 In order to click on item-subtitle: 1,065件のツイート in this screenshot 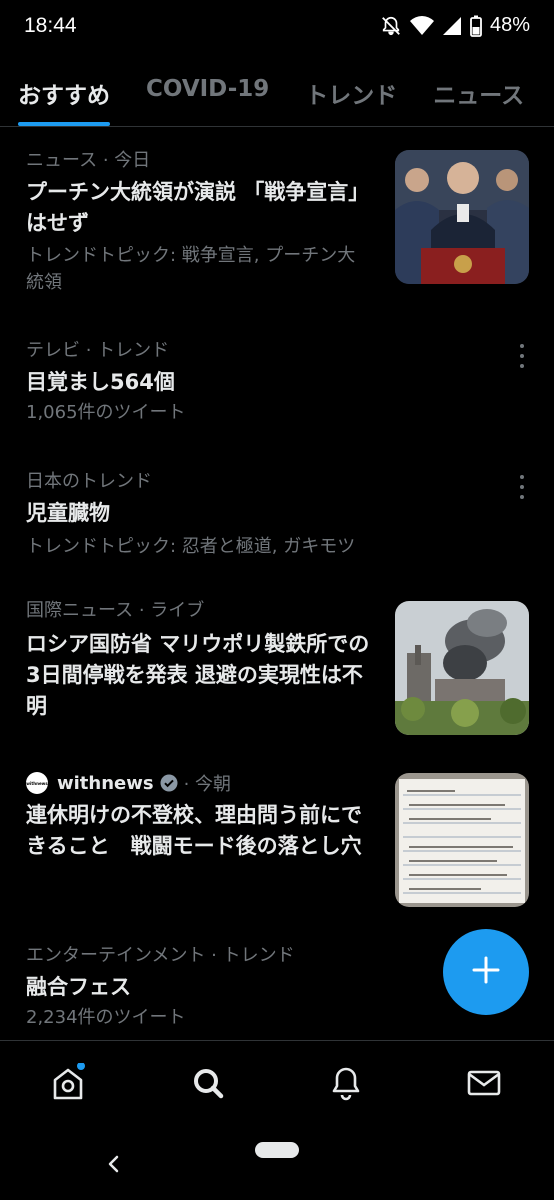, I will do `click(106, 412)`.